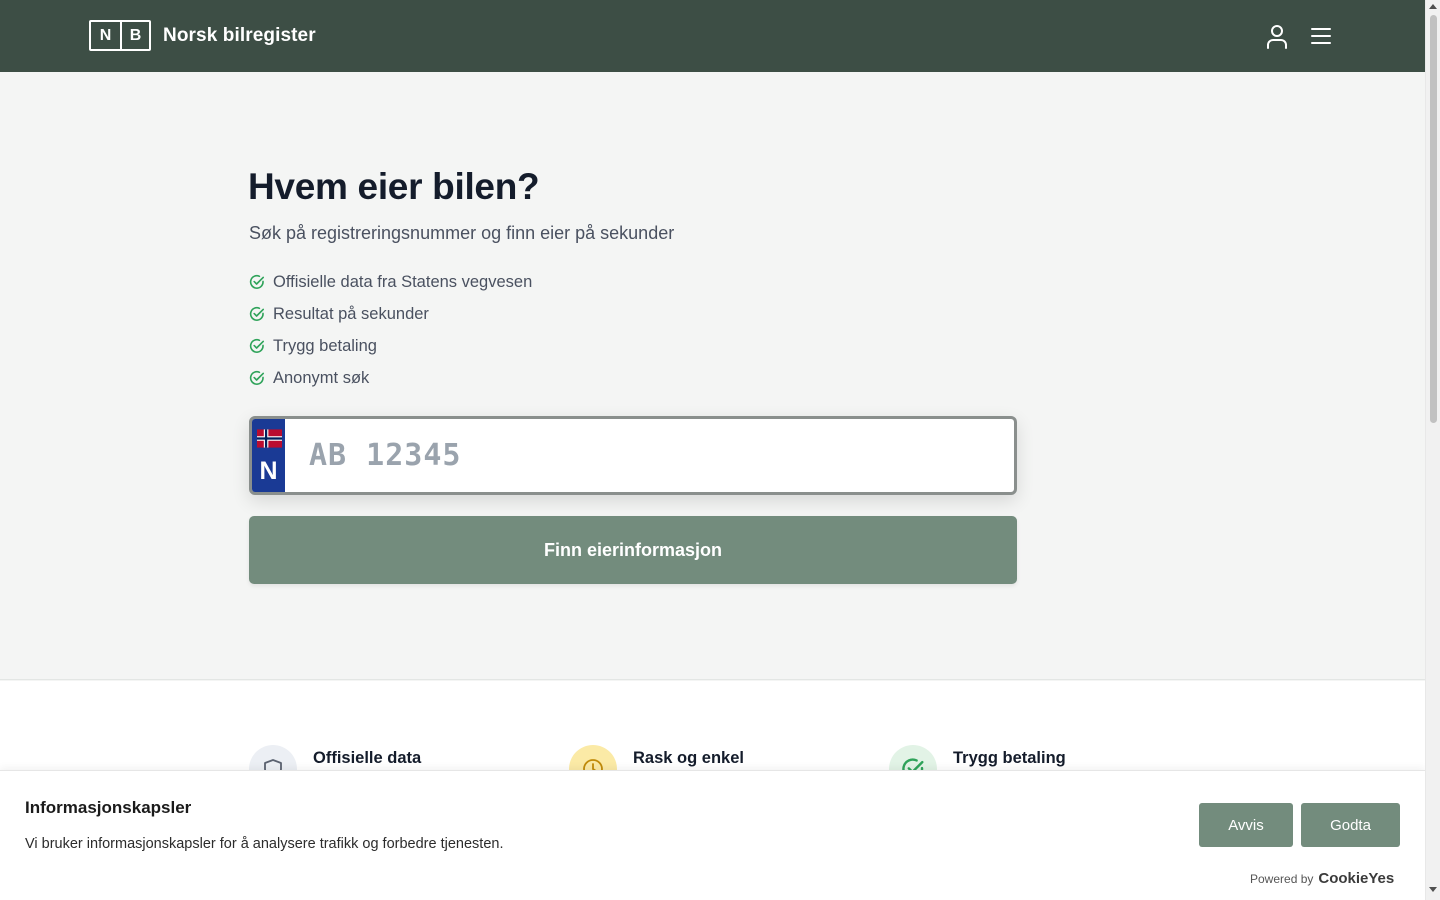 This screenshot has height=900, width=1440. Describe the element at coordinates (394, 186) in the screenshot. I see `page-title: Hvem eier bilen?` at that location.